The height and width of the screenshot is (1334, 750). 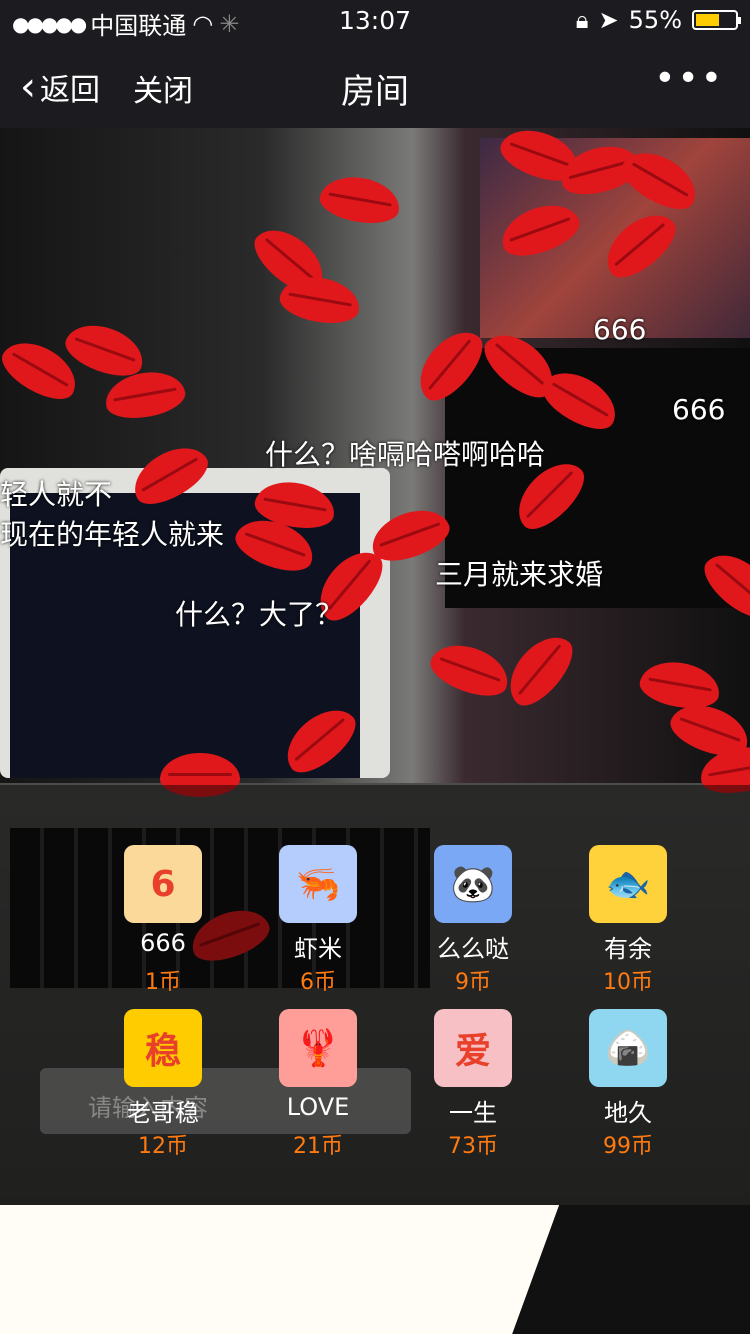 I want to click on rotation-lock-icon: 🔒︎, so click(x=582, y=20).